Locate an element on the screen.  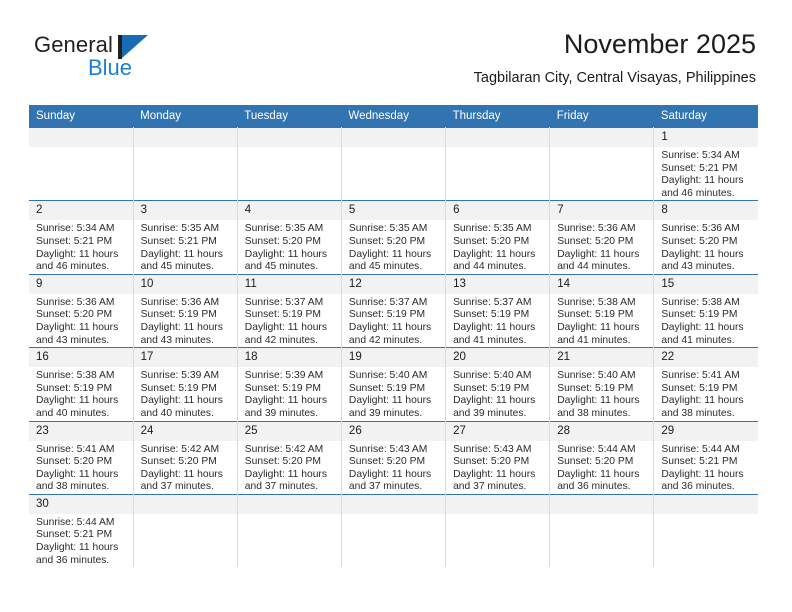
day-number: 25 is located at coordinates (289, 431).